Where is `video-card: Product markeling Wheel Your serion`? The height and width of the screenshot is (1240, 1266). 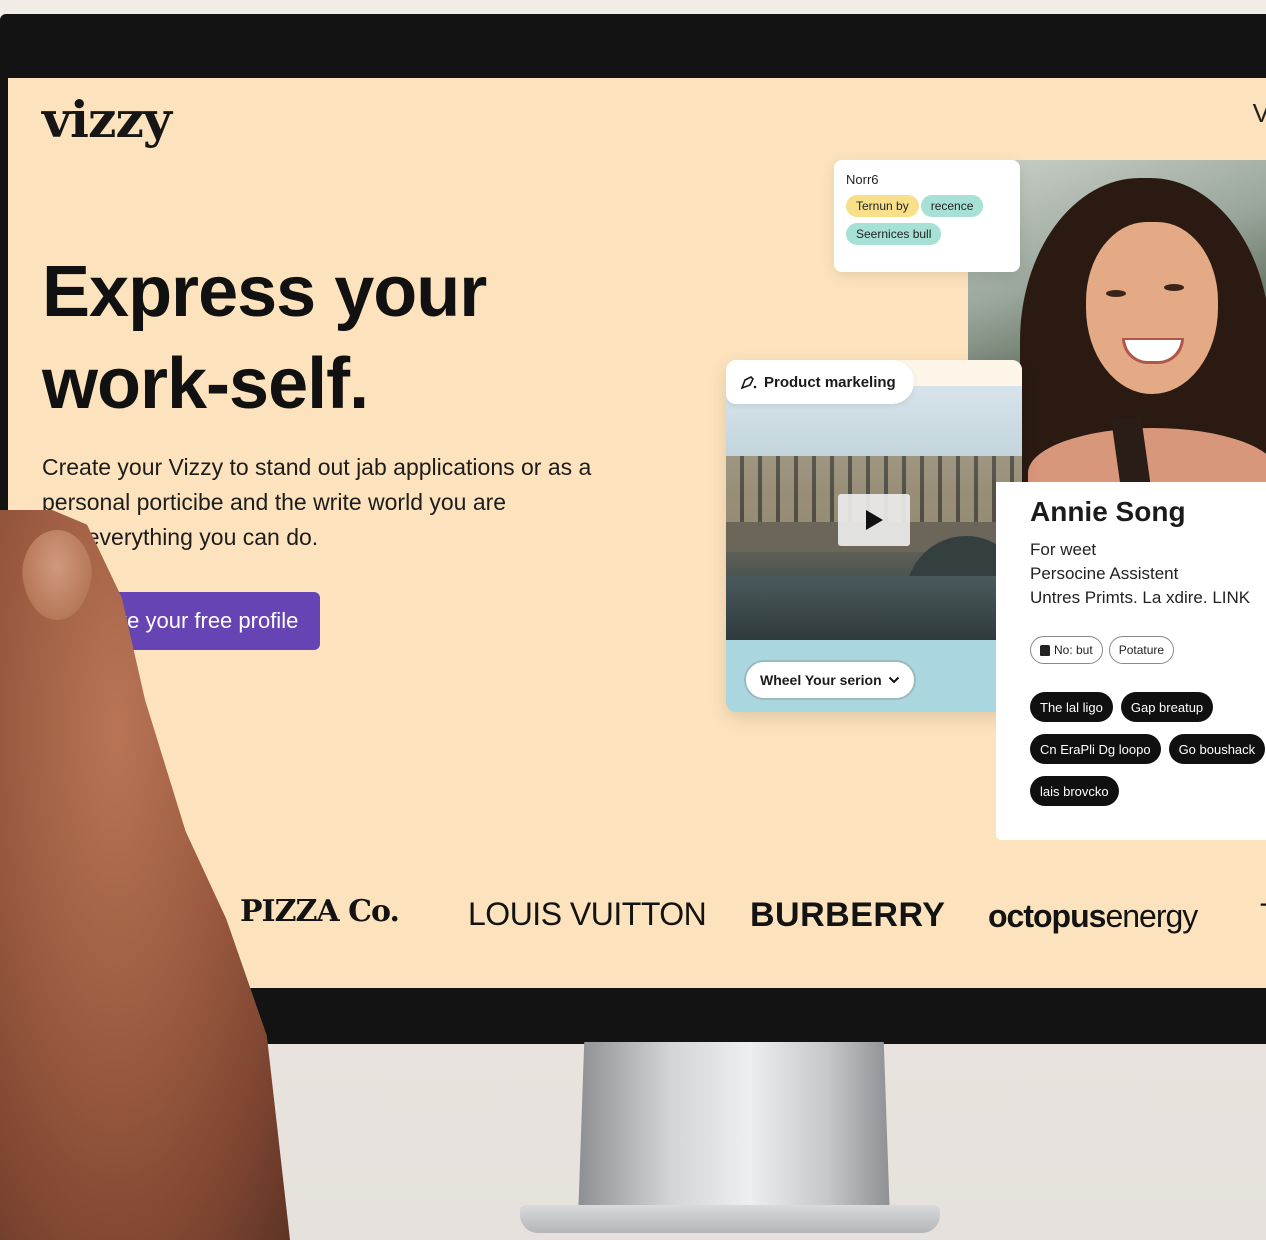 video-card: Product markeling Wheel Your serion is located at coordinates (874, 536).